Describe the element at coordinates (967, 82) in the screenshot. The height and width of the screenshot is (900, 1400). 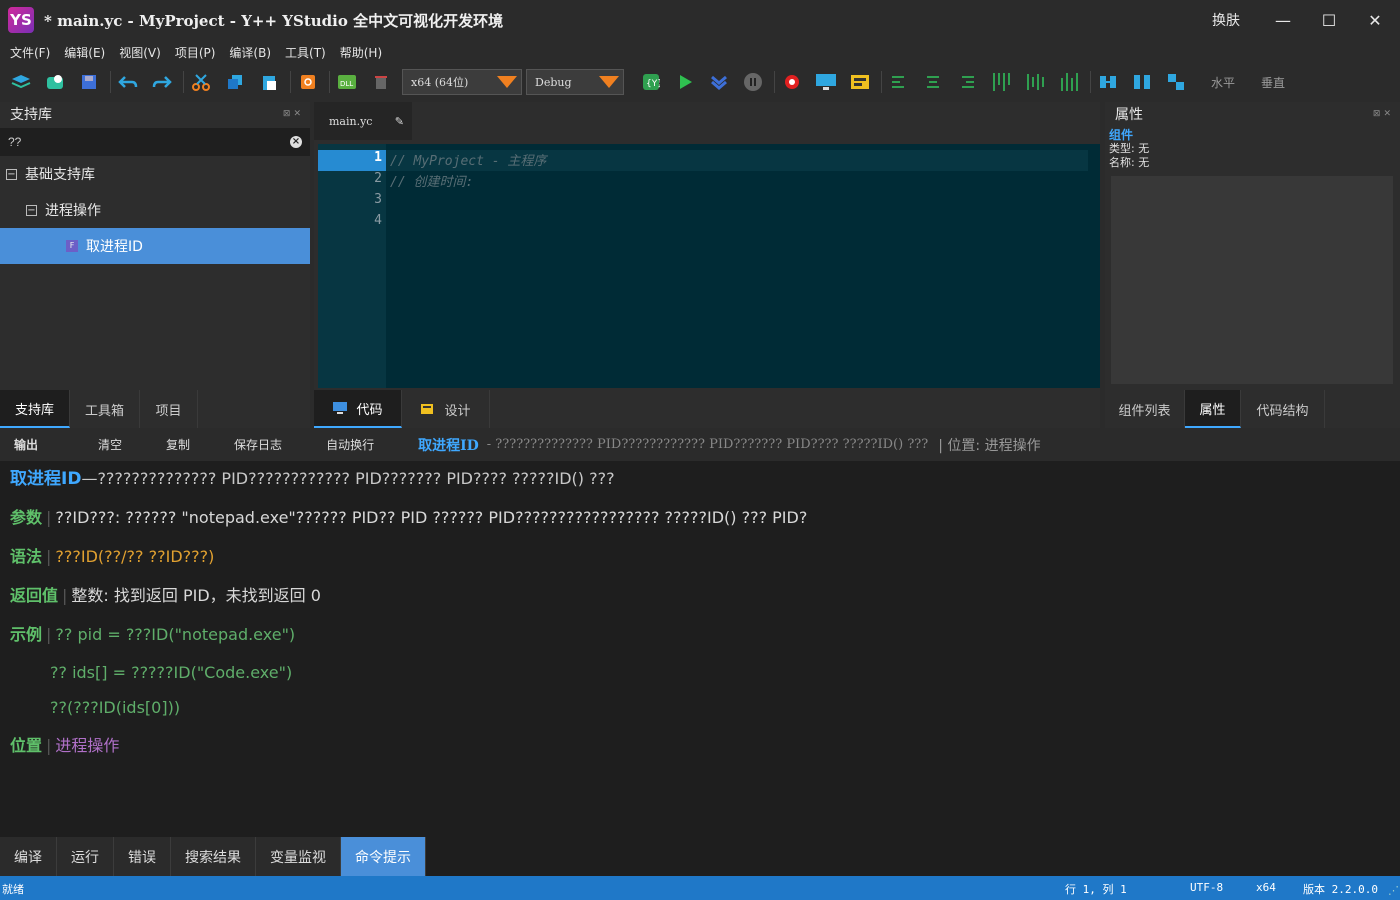
I see `align-right-icon` at that location.